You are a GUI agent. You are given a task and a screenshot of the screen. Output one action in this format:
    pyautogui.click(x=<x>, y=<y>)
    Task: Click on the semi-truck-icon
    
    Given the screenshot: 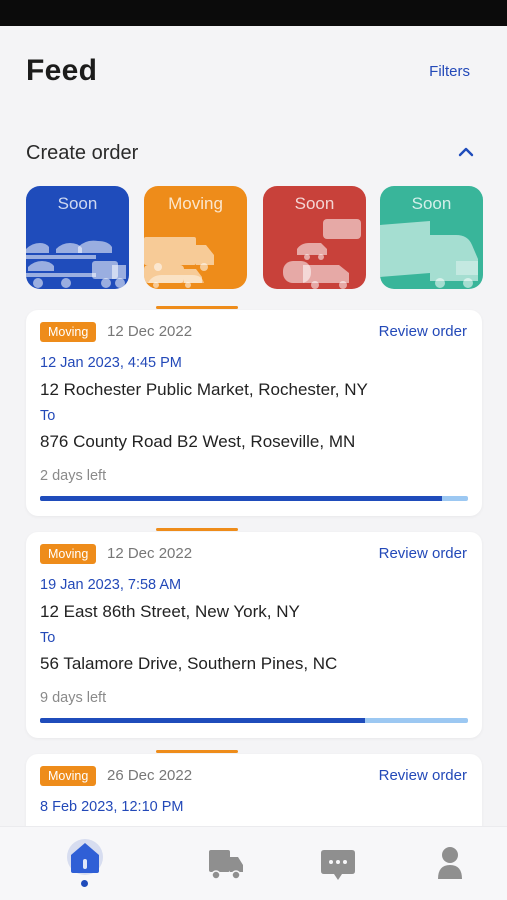 What is the action you would take?
    pyautogui.click(x=429, y=254)
    